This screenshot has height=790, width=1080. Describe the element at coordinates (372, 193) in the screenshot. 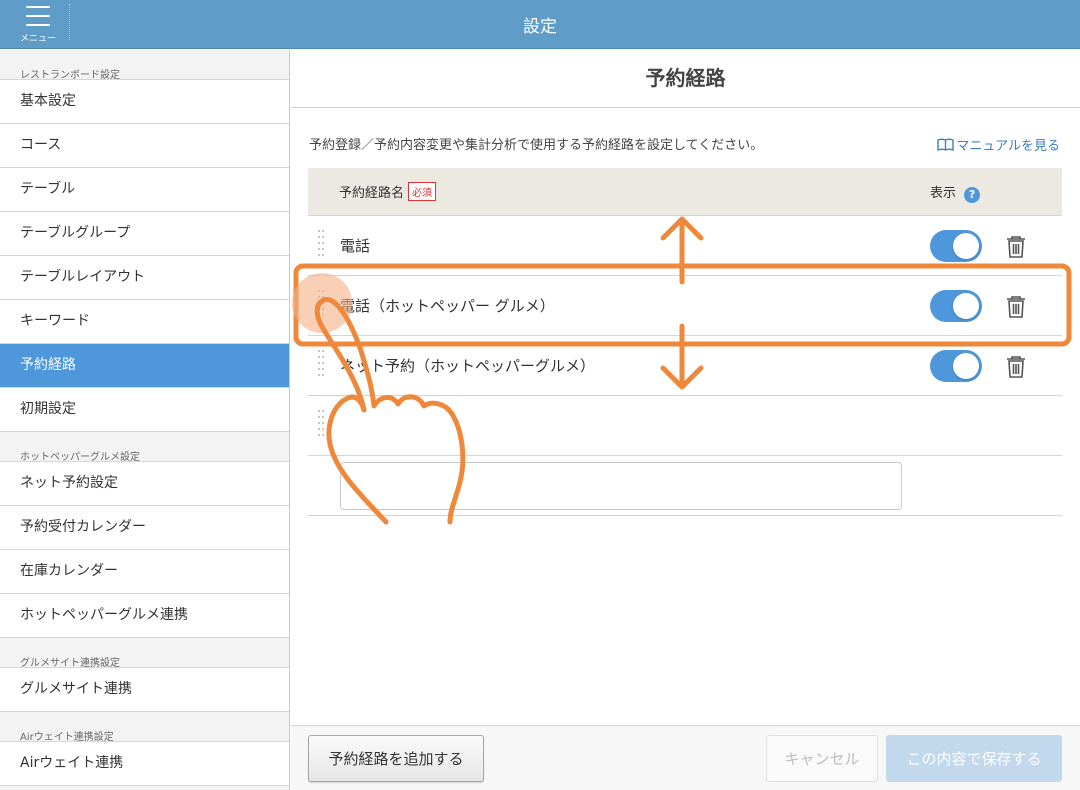

I see `column-name-label: 予約経路名` at that location.